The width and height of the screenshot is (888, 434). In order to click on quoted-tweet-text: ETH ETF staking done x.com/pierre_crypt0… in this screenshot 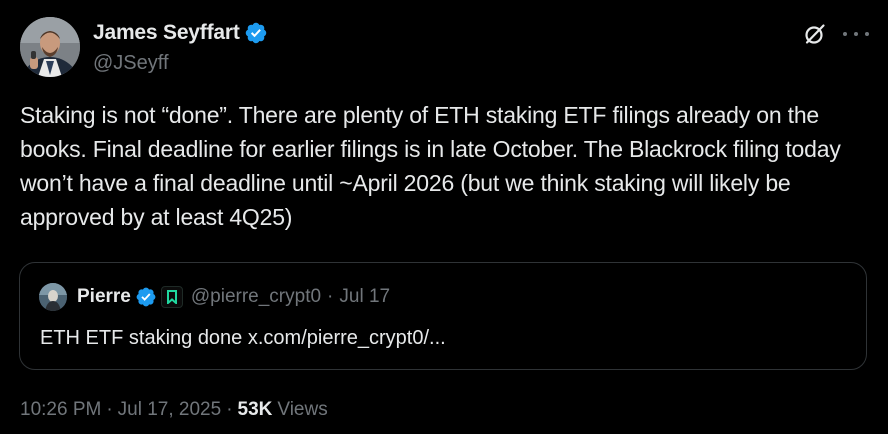, I will do `click(243, 338)`.